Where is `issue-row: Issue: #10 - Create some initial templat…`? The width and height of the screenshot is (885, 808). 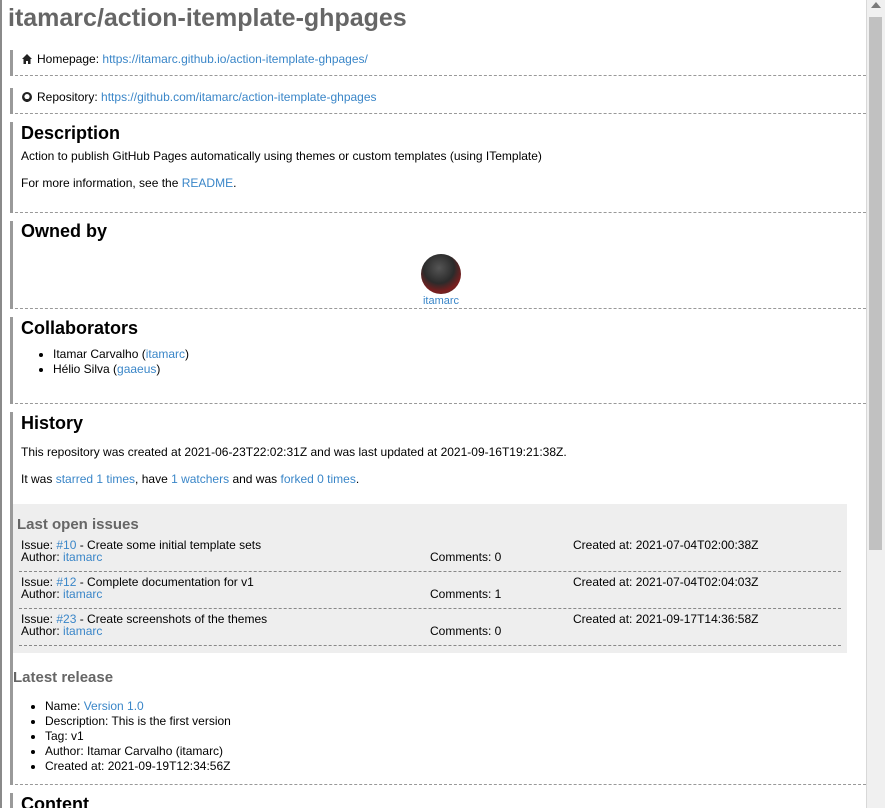
issue-row: Issue: #10 - Create some initial templat… is located at coordinates (430, 553).